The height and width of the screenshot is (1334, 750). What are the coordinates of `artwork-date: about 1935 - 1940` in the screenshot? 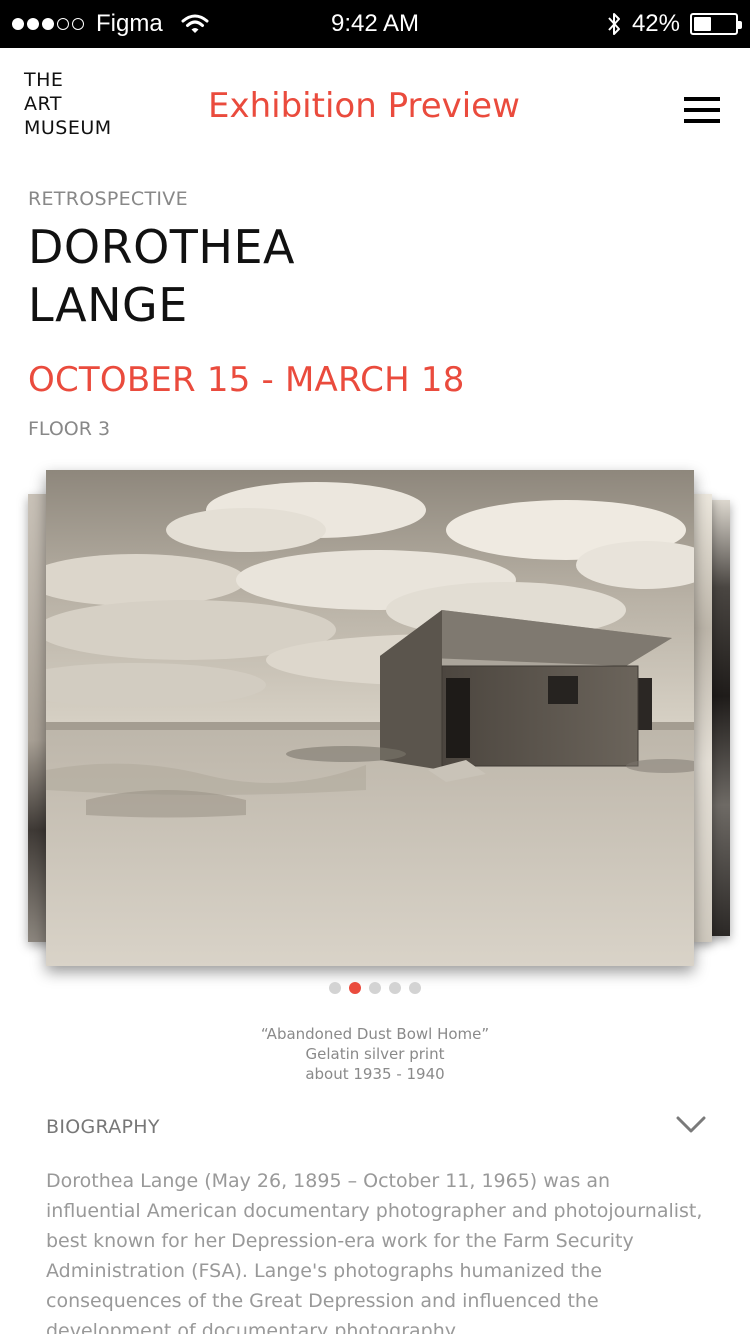 It's located at (375, 1074).